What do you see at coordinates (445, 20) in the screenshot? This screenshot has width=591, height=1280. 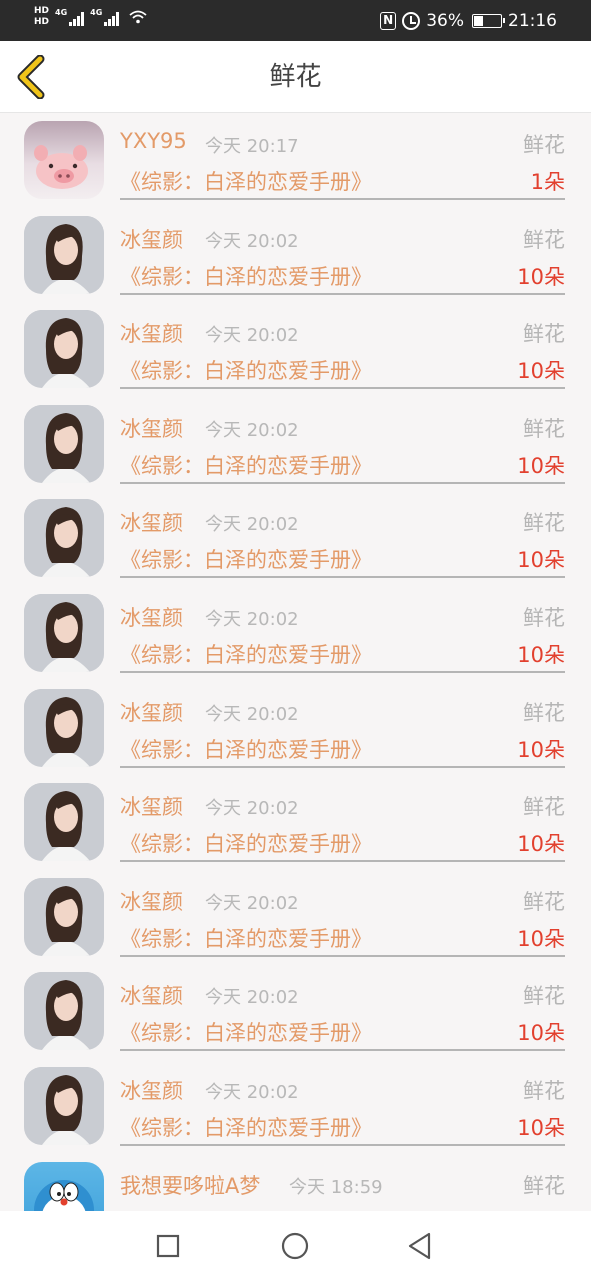 I see `battery-percent: 36%` at bounding box center [445, 20].